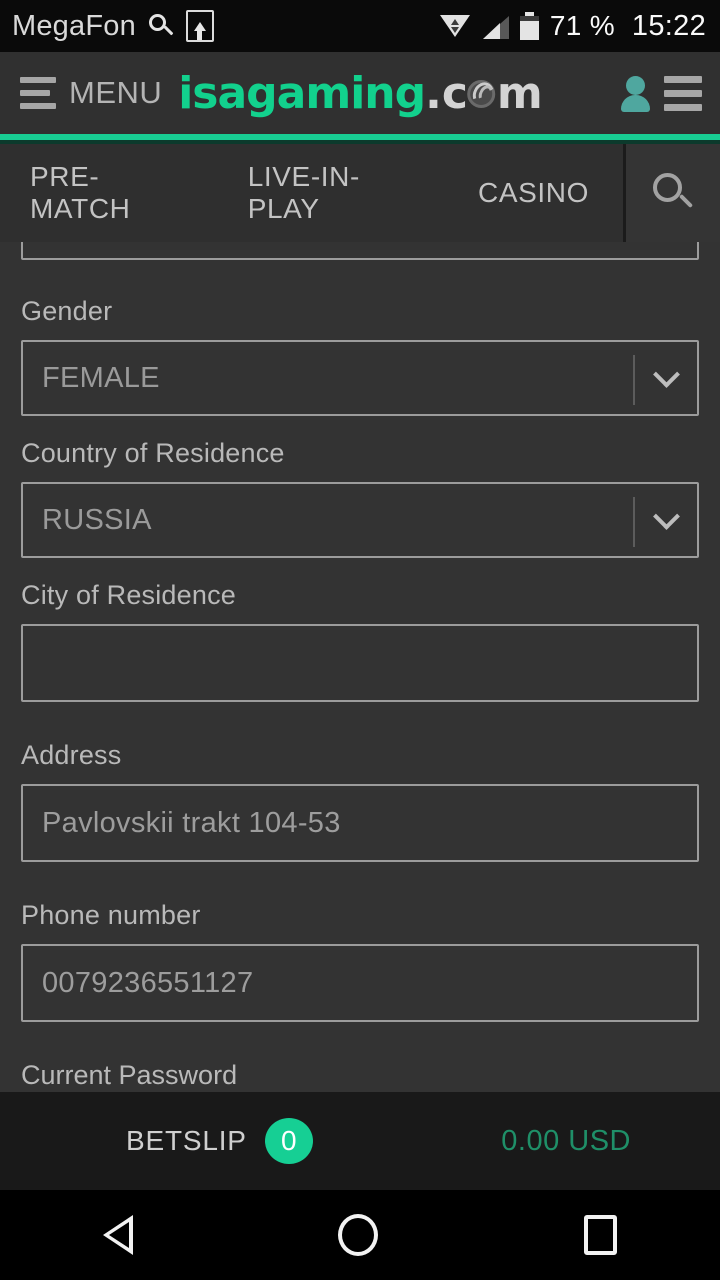  I want to click on battery-icon, so click(529, 26).